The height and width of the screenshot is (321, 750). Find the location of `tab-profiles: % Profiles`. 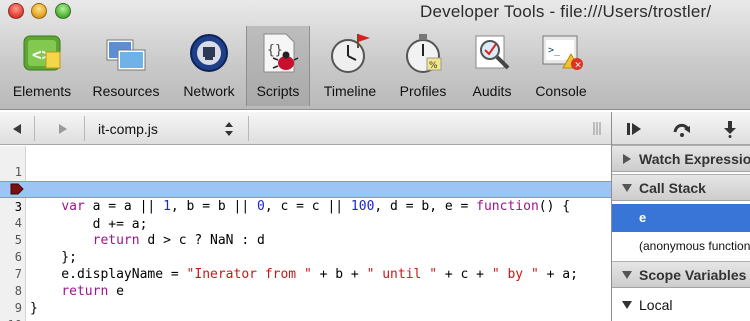

tab-profiles: % Profiles is located at coordinates (423, 66).